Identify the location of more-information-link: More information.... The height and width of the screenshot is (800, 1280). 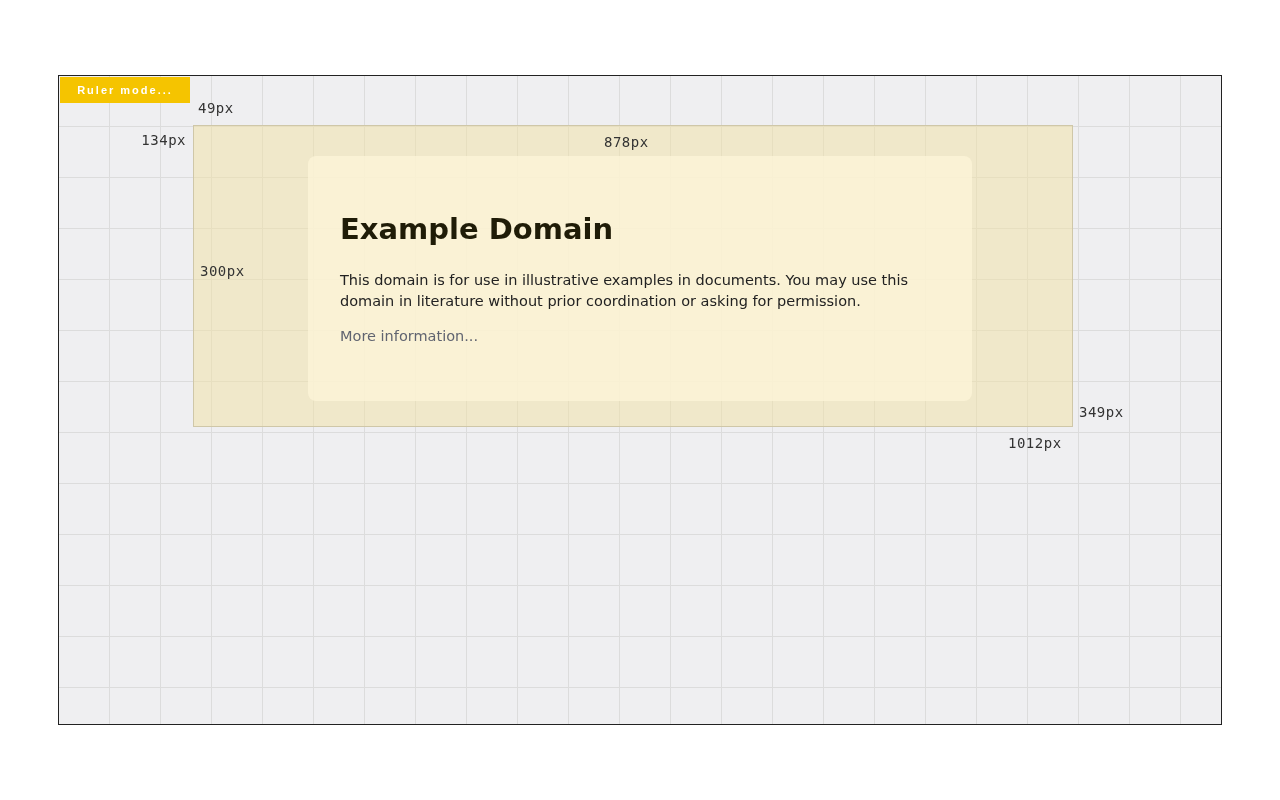
(409, 336).